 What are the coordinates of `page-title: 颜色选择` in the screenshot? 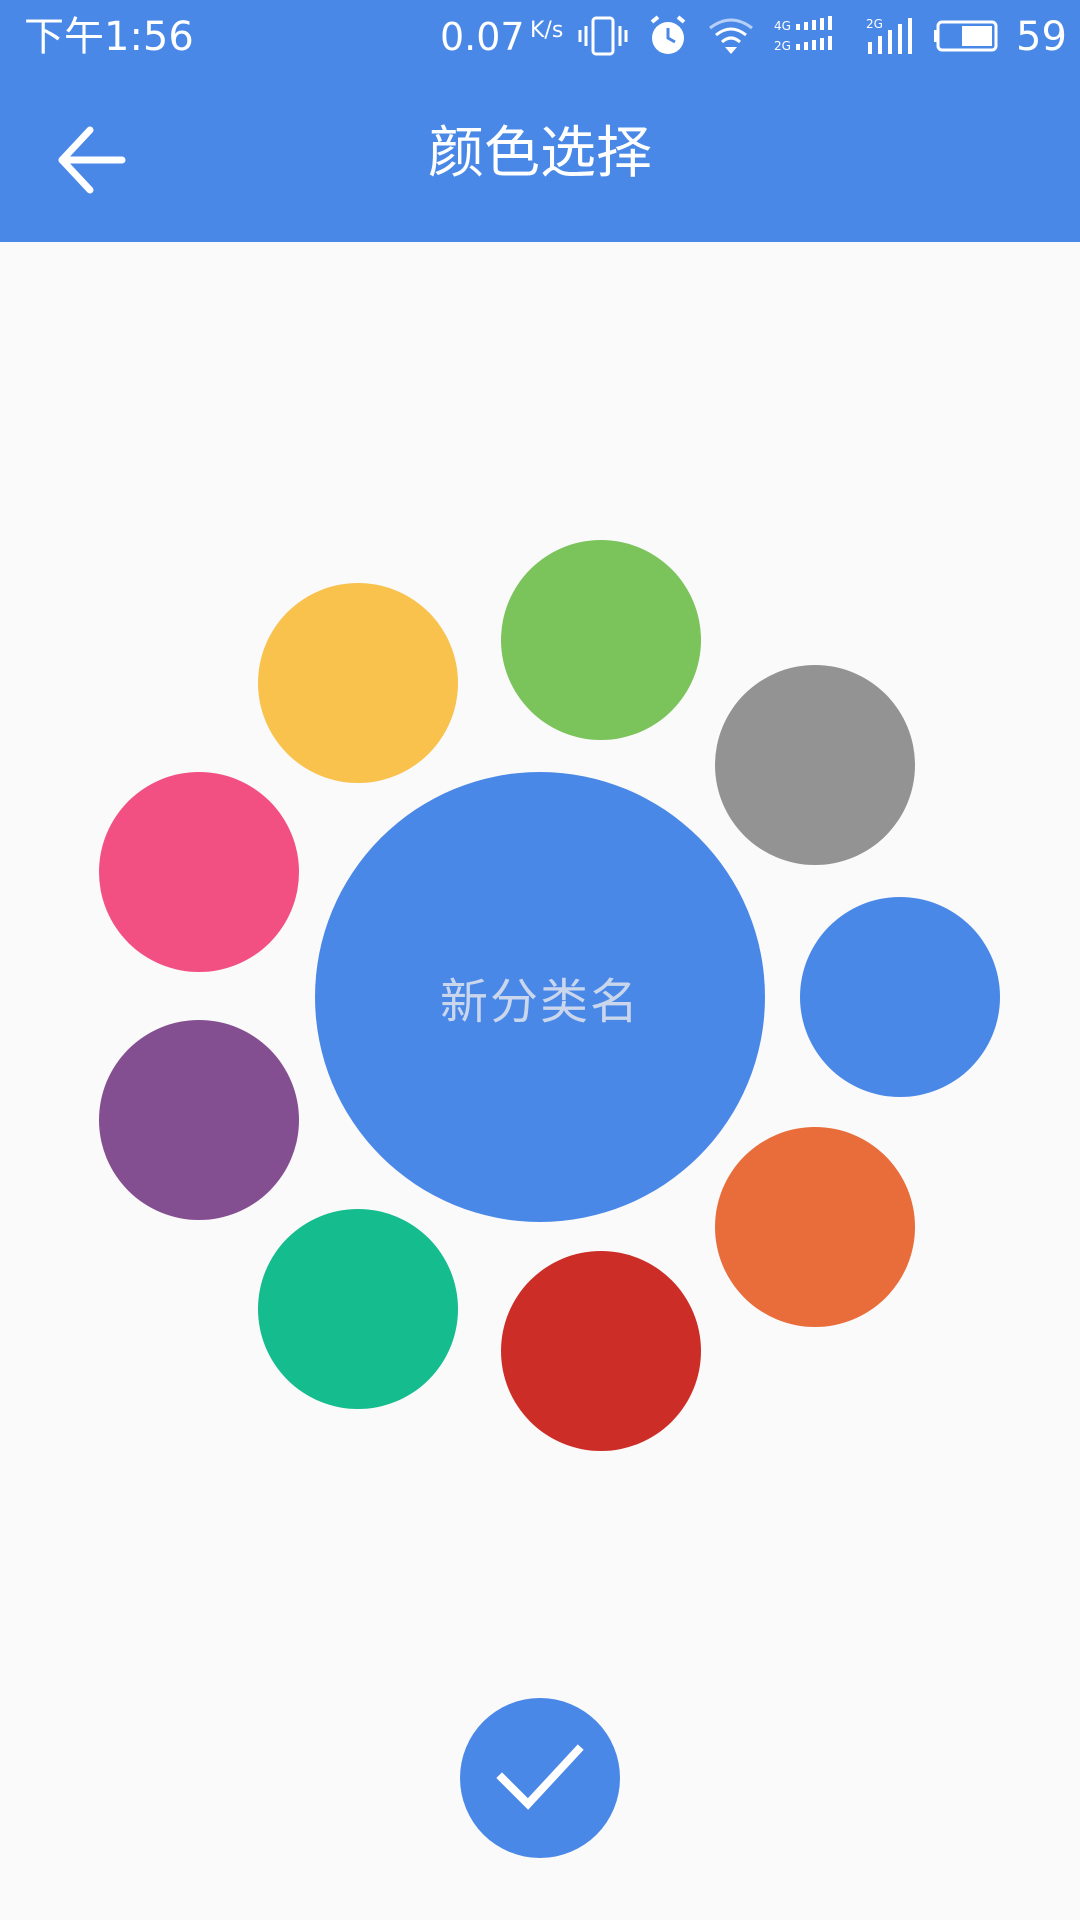 It's located at (540, 153).